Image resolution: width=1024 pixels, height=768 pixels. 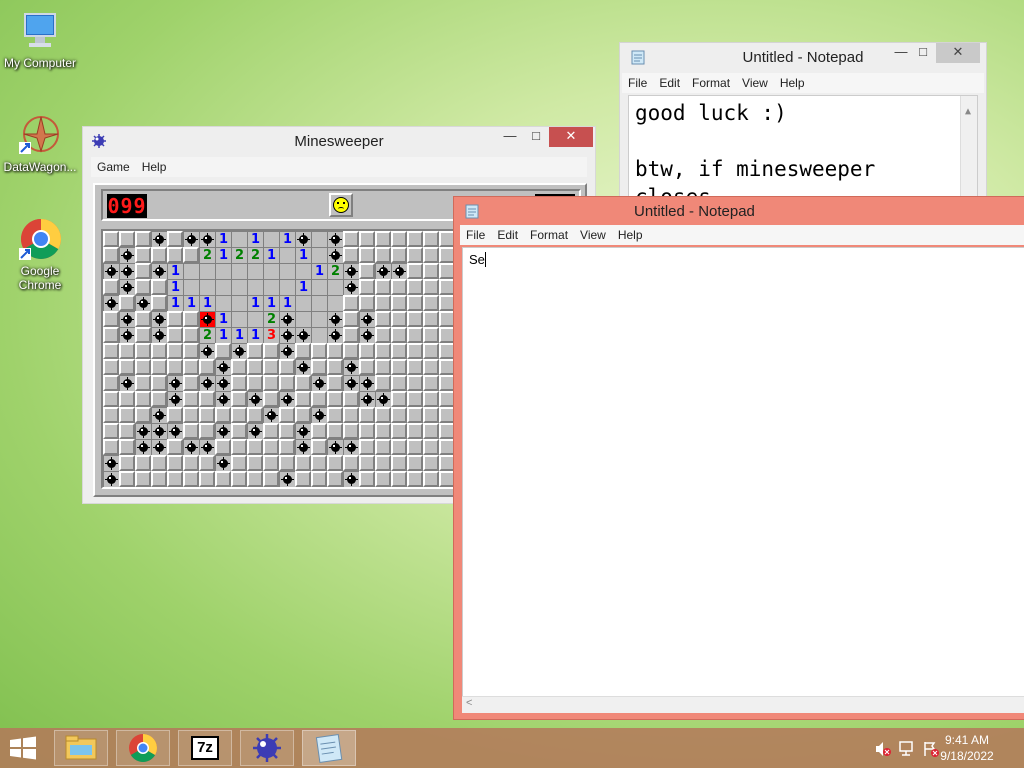 I want to click on scroll-left-icon: <, so click(x=469, y=703).